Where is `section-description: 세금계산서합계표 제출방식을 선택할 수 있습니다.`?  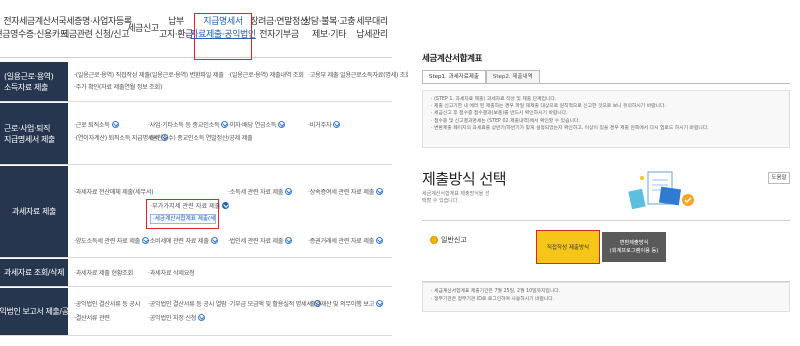 section-description: 세금계산서합계표 제출방식을 선택할 수 있습니다. is located at coordinates (456, 197).